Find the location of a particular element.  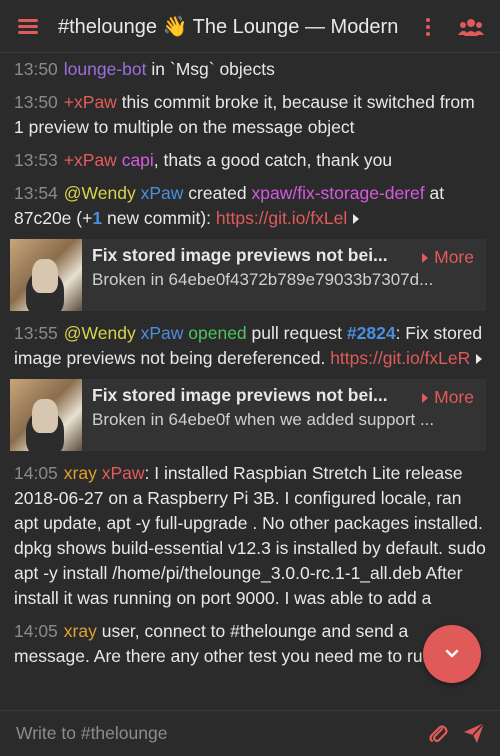

timestamp: 13:55 is located at coordinates (36, 333).